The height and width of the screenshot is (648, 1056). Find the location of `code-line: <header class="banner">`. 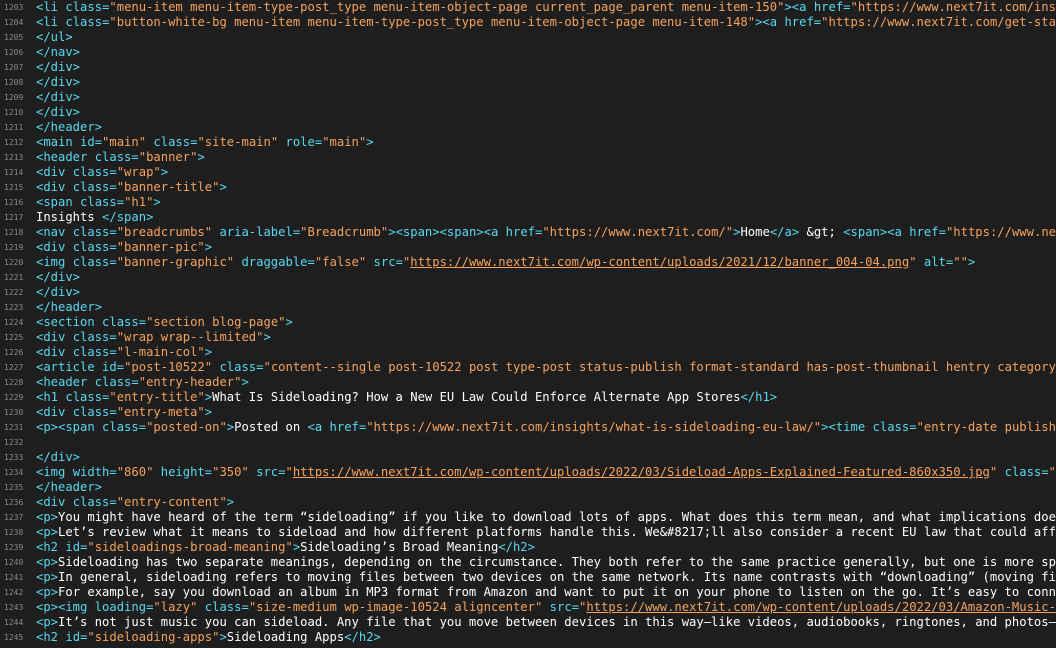

code-line: <header class="banner"> is located at coordinates (546, 157).